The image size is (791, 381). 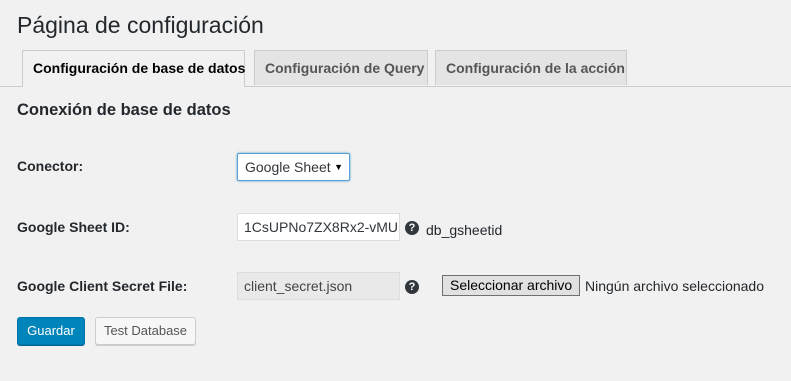 What do you see at coordinates (50, 166) in the screenshot?
I see `connector-label: Conector:` at bounding box center [50, 166].